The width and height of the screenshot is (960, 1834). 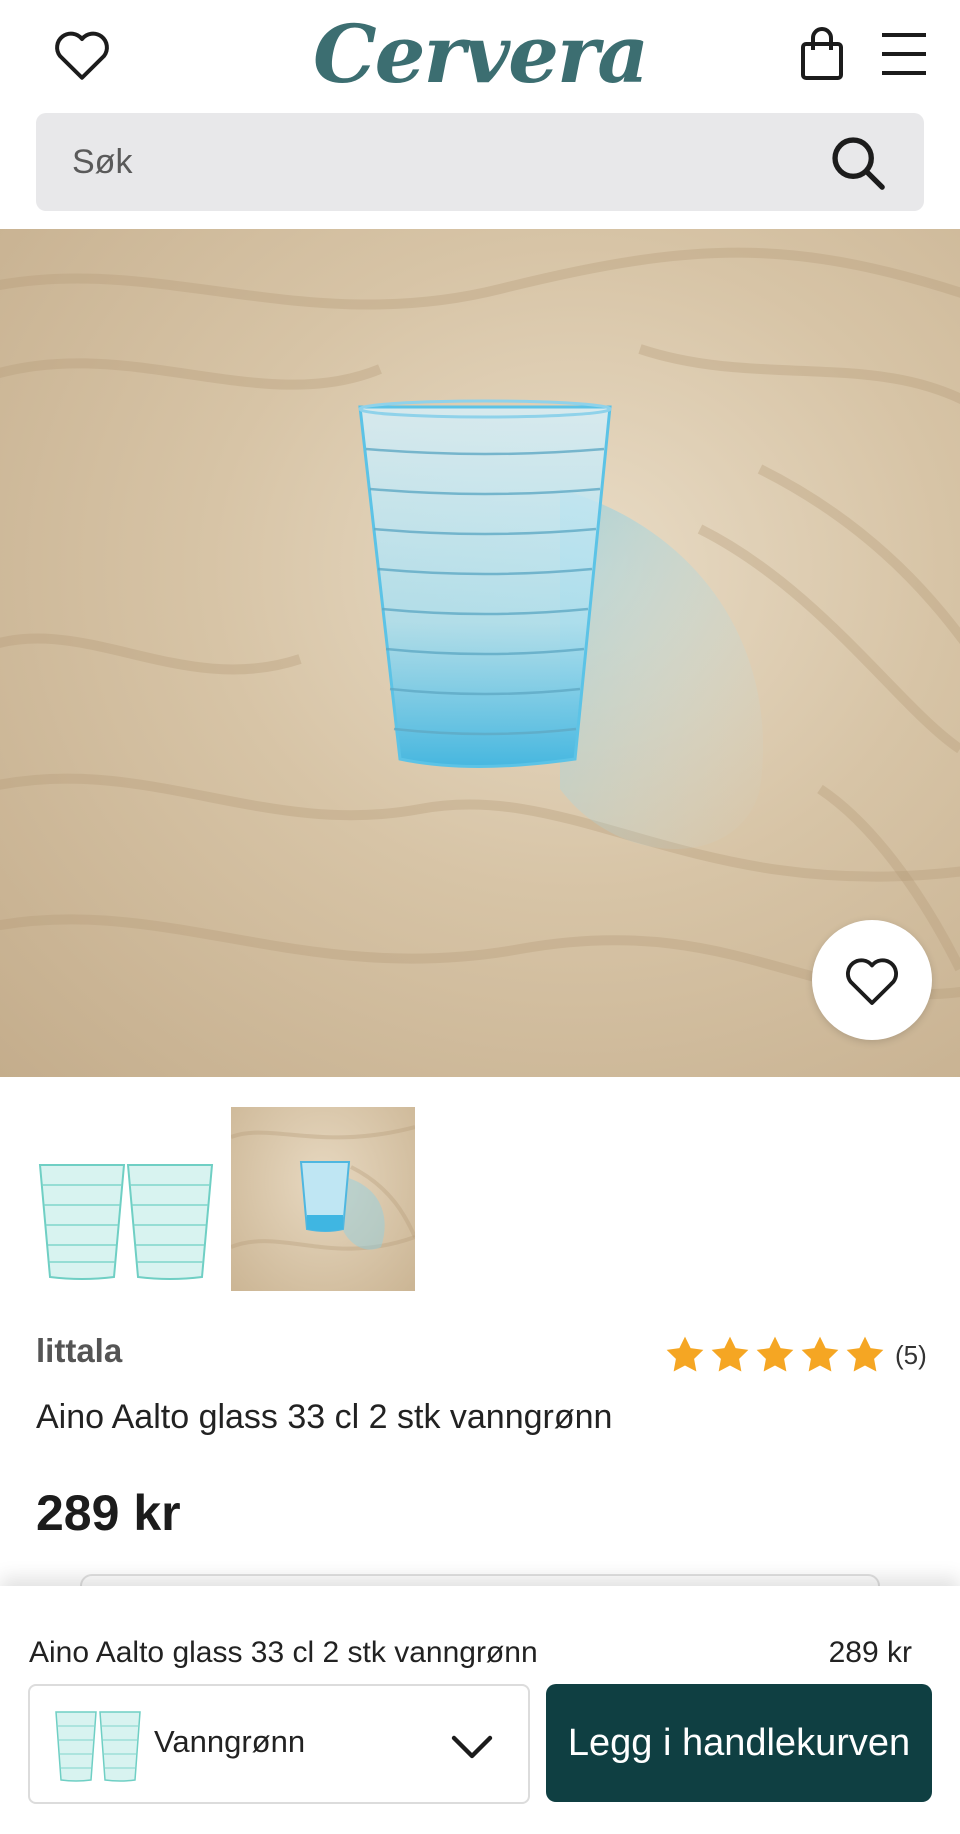 I want to click on hero-wishlist-button, so click(x=872, y=980).